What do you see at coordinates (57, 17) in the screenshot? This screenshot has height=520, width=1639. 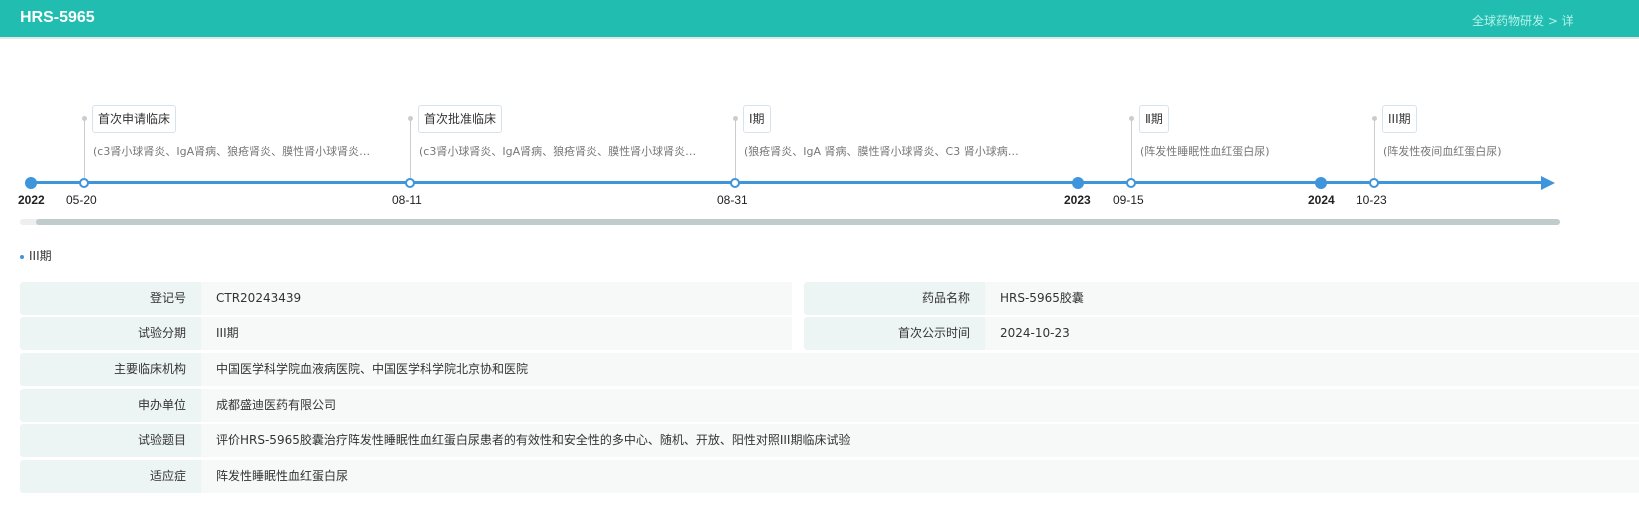 I see `page-title: HRS-5965` at bounding box center [57, 17].